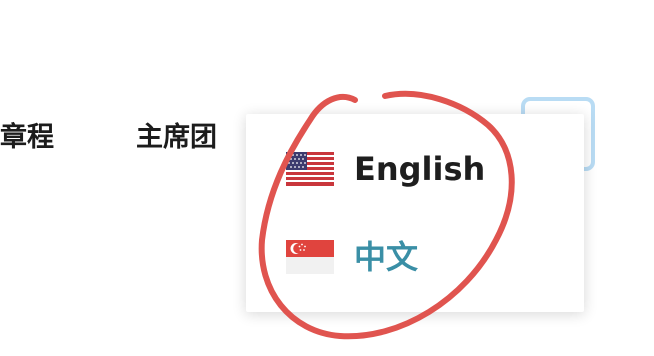 This screenshot has width=654, height=356. Describe the element at coordinates (310, 257) in the screenshot. I see `singapore-flag-icon` at that location.